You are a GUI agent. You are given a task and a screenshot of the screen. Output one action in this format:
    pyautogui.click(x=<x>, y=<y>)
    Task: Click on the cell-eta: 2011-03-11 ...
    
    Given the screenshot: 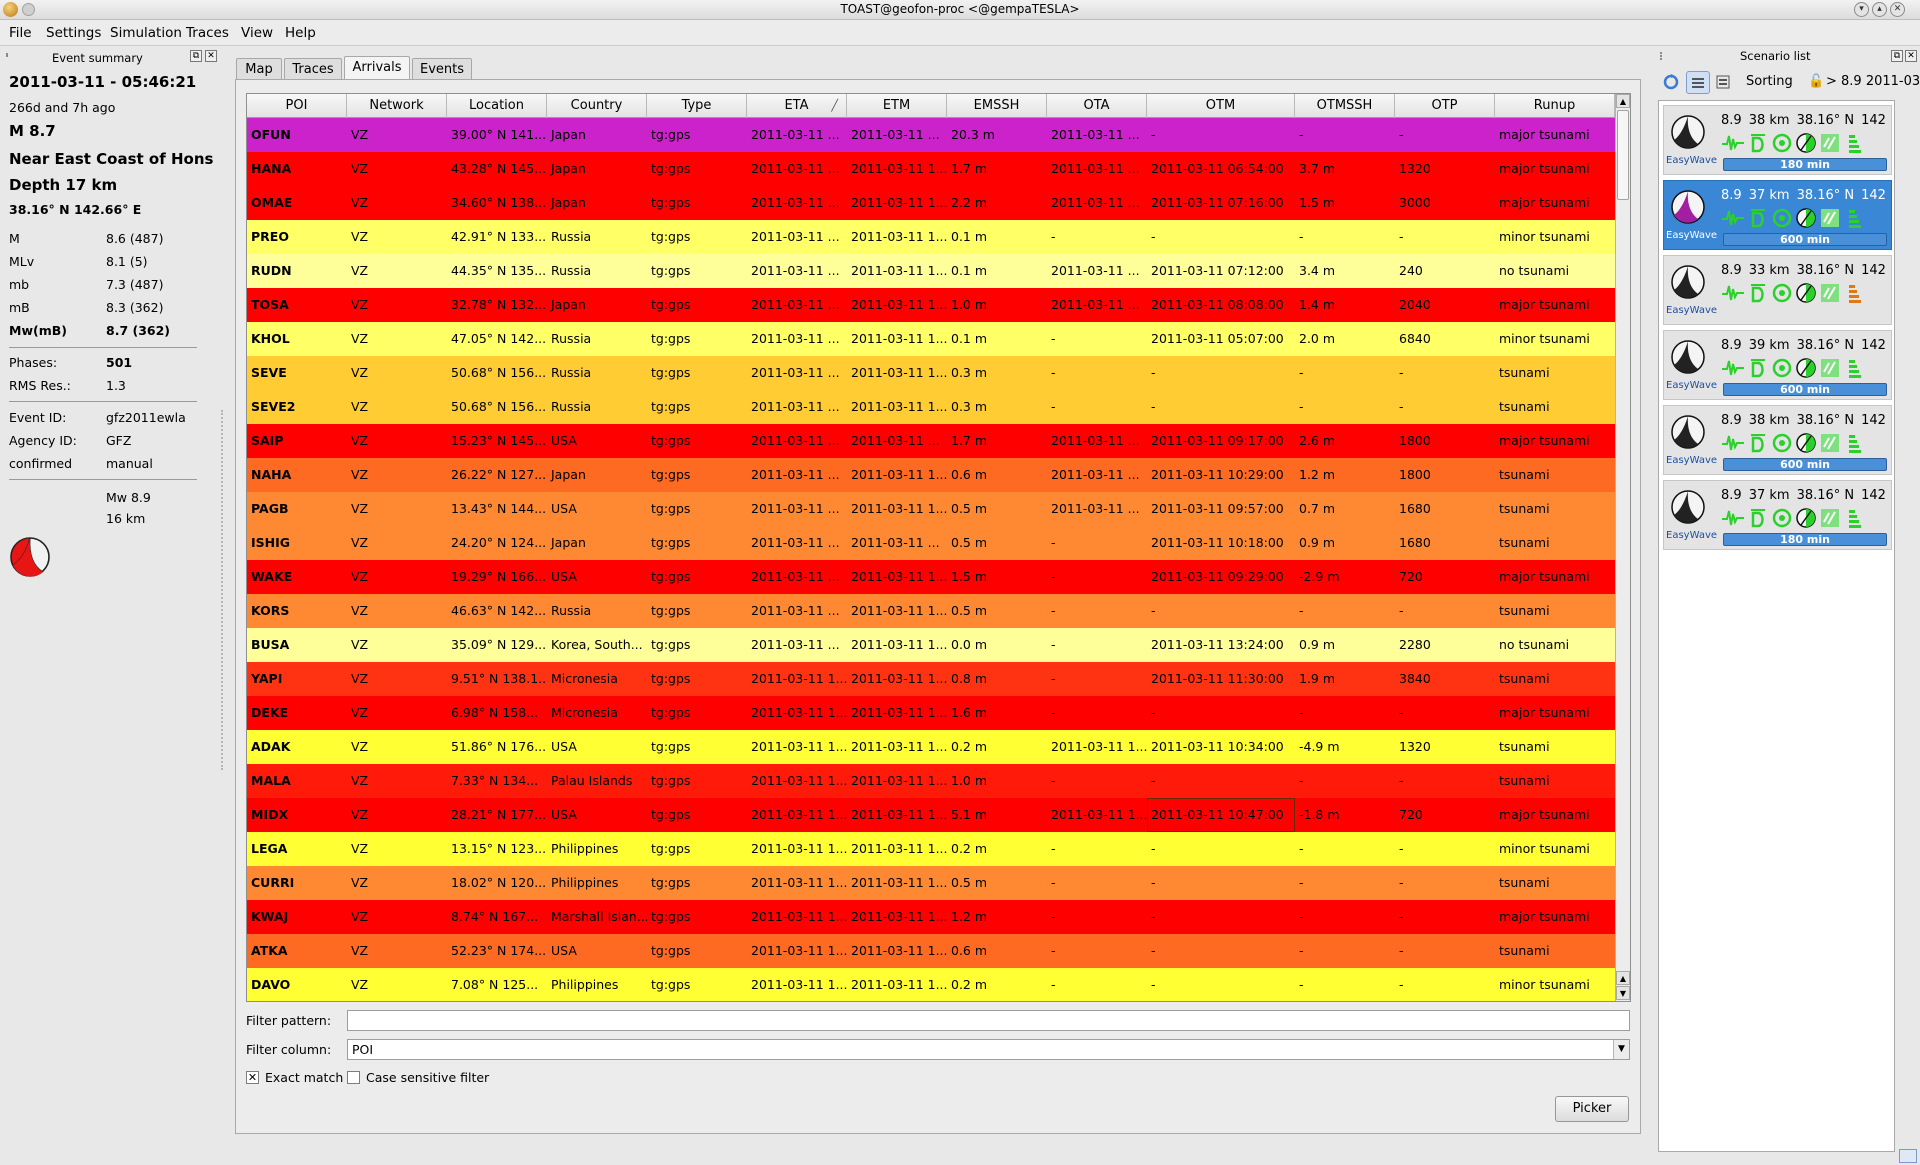 What is the action you would take?
    pyautogui.click(x=795, y=168)
    